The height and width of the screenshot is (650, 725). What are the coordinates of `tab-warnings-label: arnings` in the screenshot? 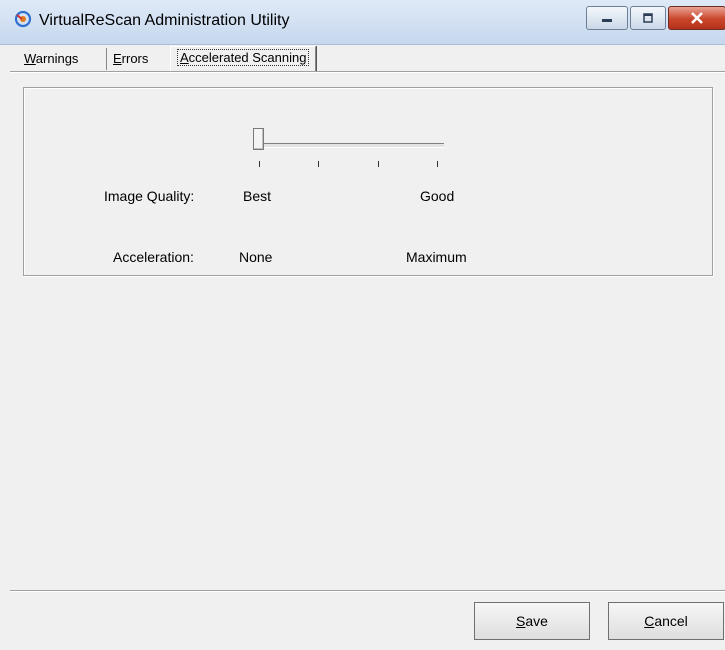 It's located at (57, 58).